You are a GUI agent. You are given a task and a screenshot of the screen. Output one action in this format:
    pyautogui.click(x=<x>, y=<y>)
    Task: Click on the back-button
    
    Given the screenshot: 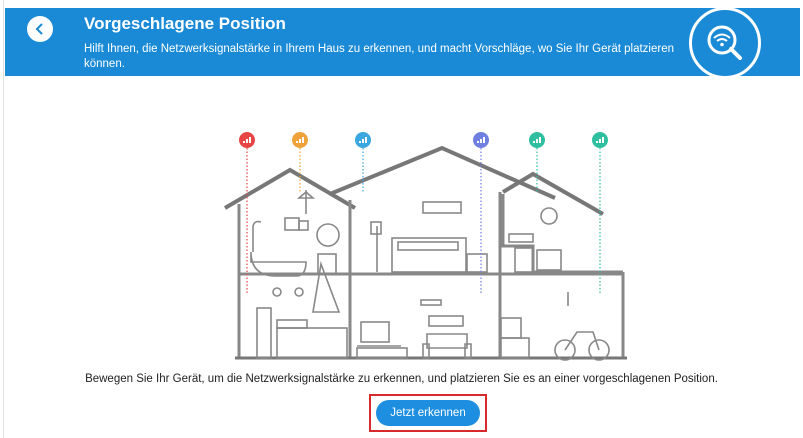 What is the action you would take?
    pyautogui.click(x=40, y=29)
    